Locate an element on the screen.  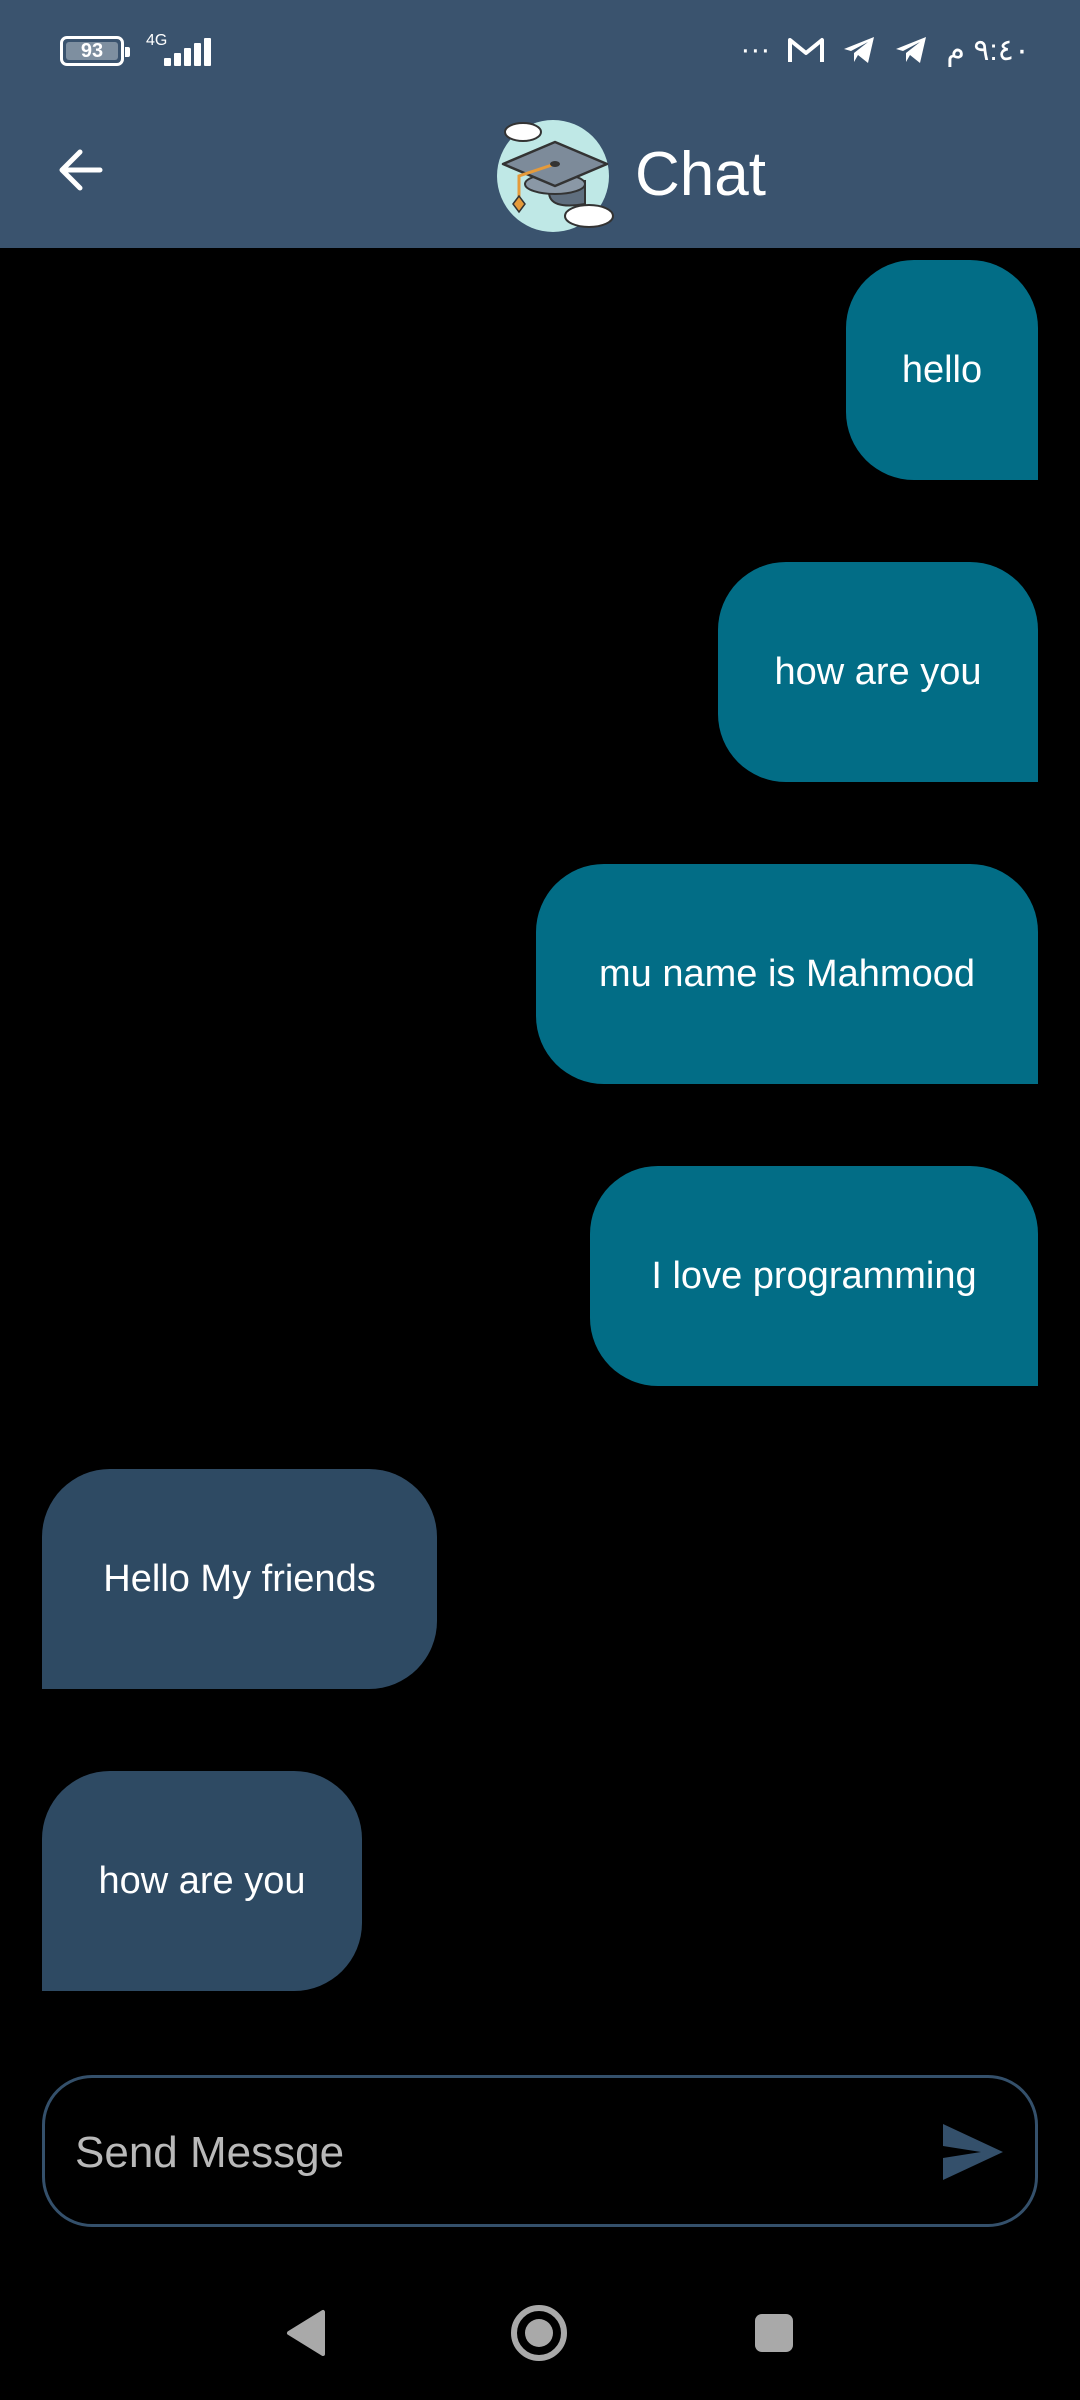
message-text: Hello My friends is located at coordinates (239, 1578).